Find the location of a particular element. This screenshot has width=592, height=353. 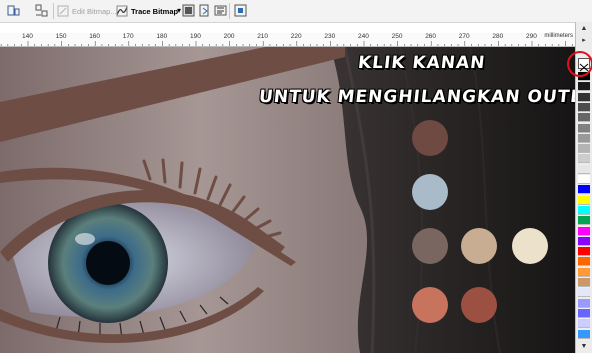

ruler-label: 230 is located at coordinates (330, 36).